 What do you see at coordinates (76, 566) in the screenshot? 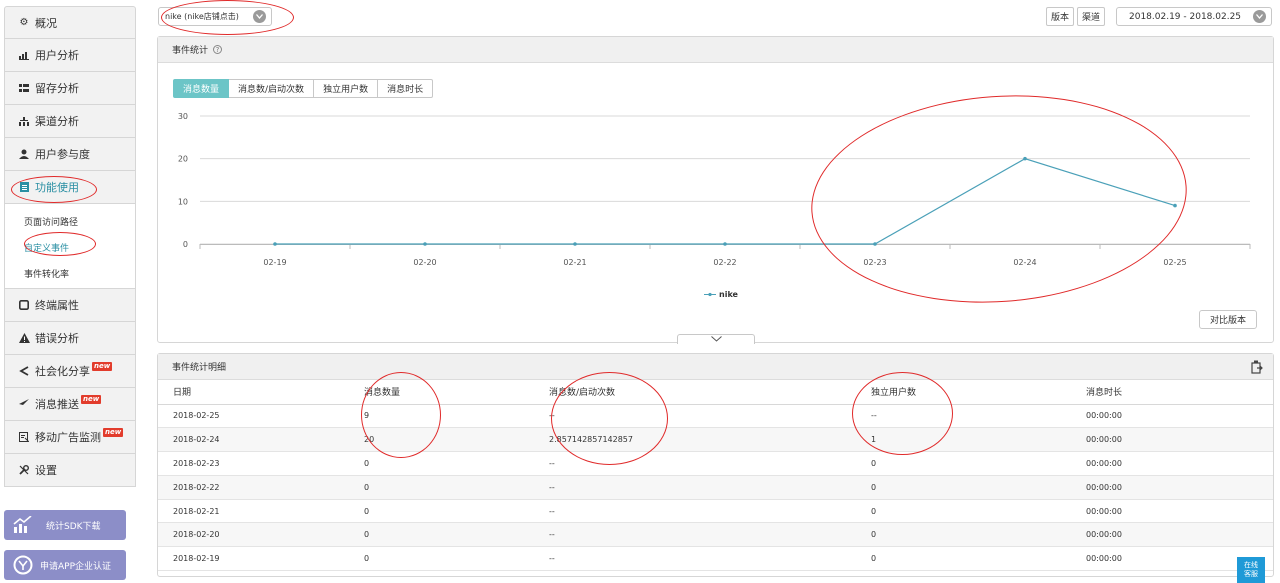
I see `enterprise-cert-label: 申请APP企业认证` at bounding box center [76, 566].